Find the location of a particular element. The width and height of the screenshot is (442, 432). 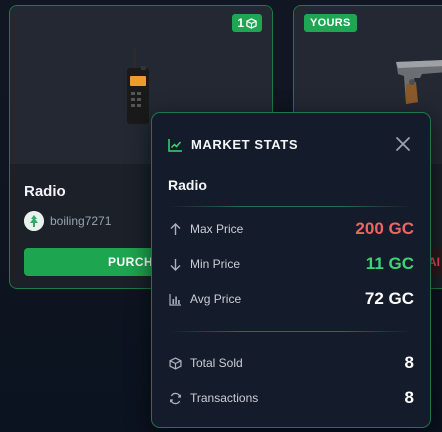

popup-item-name: Radio is located at coordinates (187, 185).